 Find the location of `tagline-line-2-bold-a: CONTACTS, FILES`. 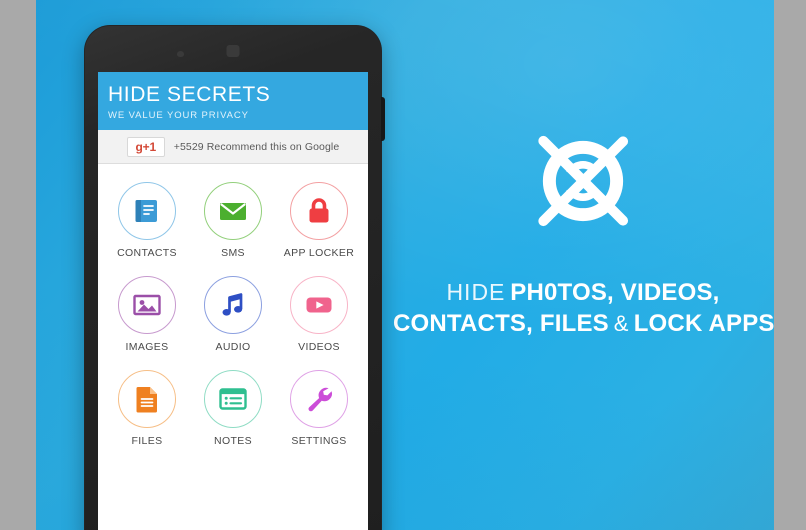

tagline-line-2-bold-a: CONTACTS, FILES is located at coordinates (501, 323).